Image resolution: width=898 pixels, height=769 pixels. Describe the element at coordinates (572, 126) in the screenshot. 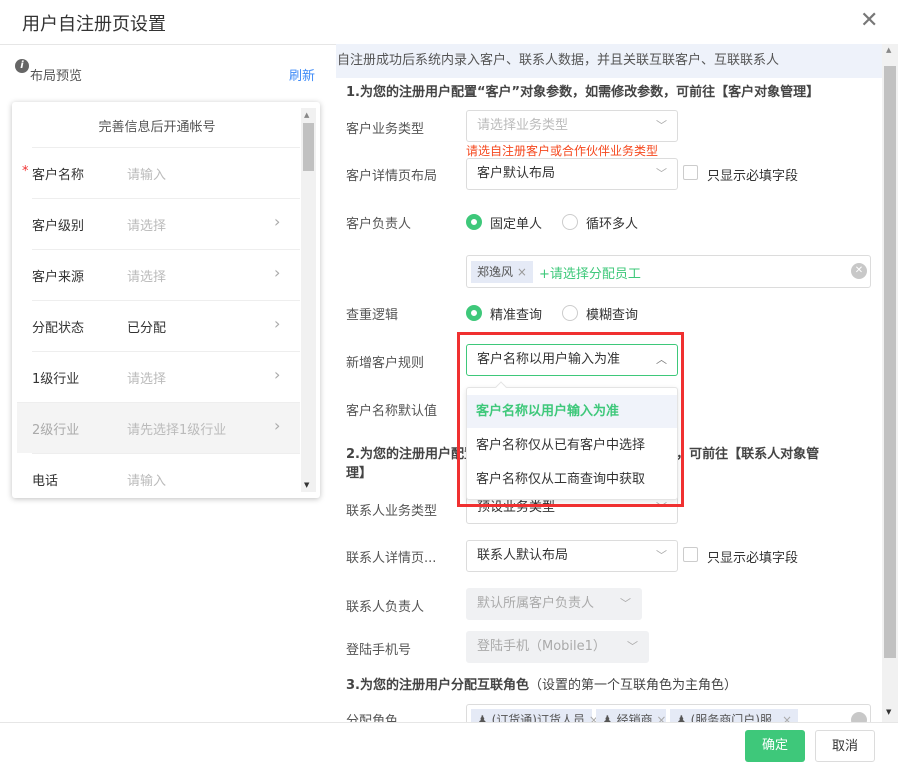

I see `biz-type-select: 请选择业务类型 ﹀` at that location.